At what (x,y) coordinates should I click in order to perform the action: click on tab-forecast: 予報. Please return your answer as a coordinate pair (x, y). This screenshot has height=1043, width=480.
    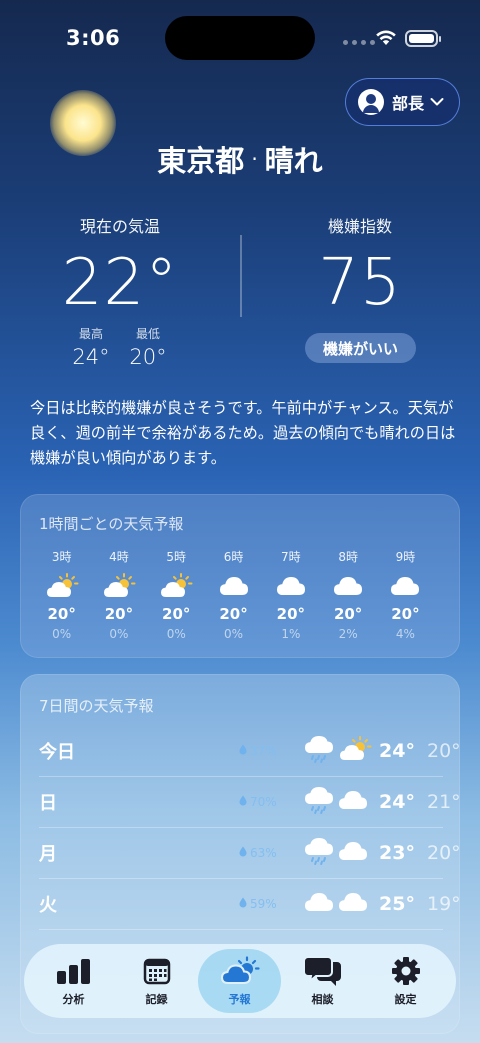
    Looking at the image, I should click on (239, 981).